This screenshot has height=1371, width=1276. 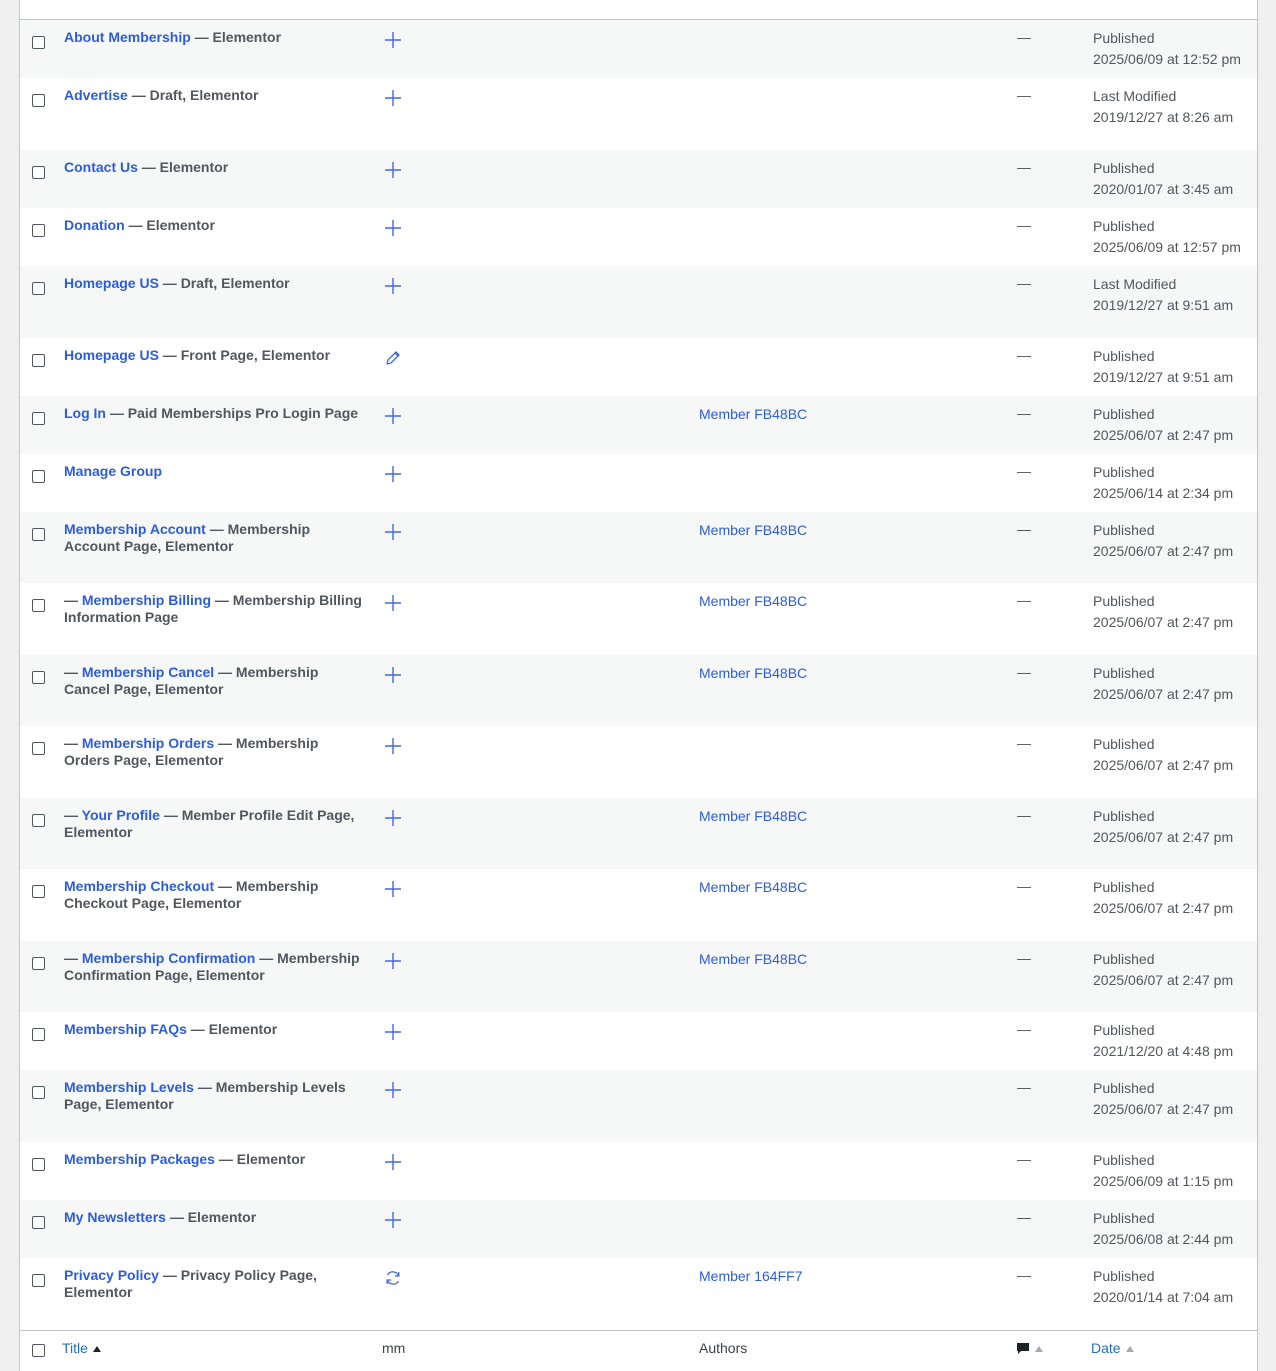 What do you see at coordinates (148, 743) in the screenshot?
I see `page-title-link: Membership Orders` at bounding box center [148, 743].